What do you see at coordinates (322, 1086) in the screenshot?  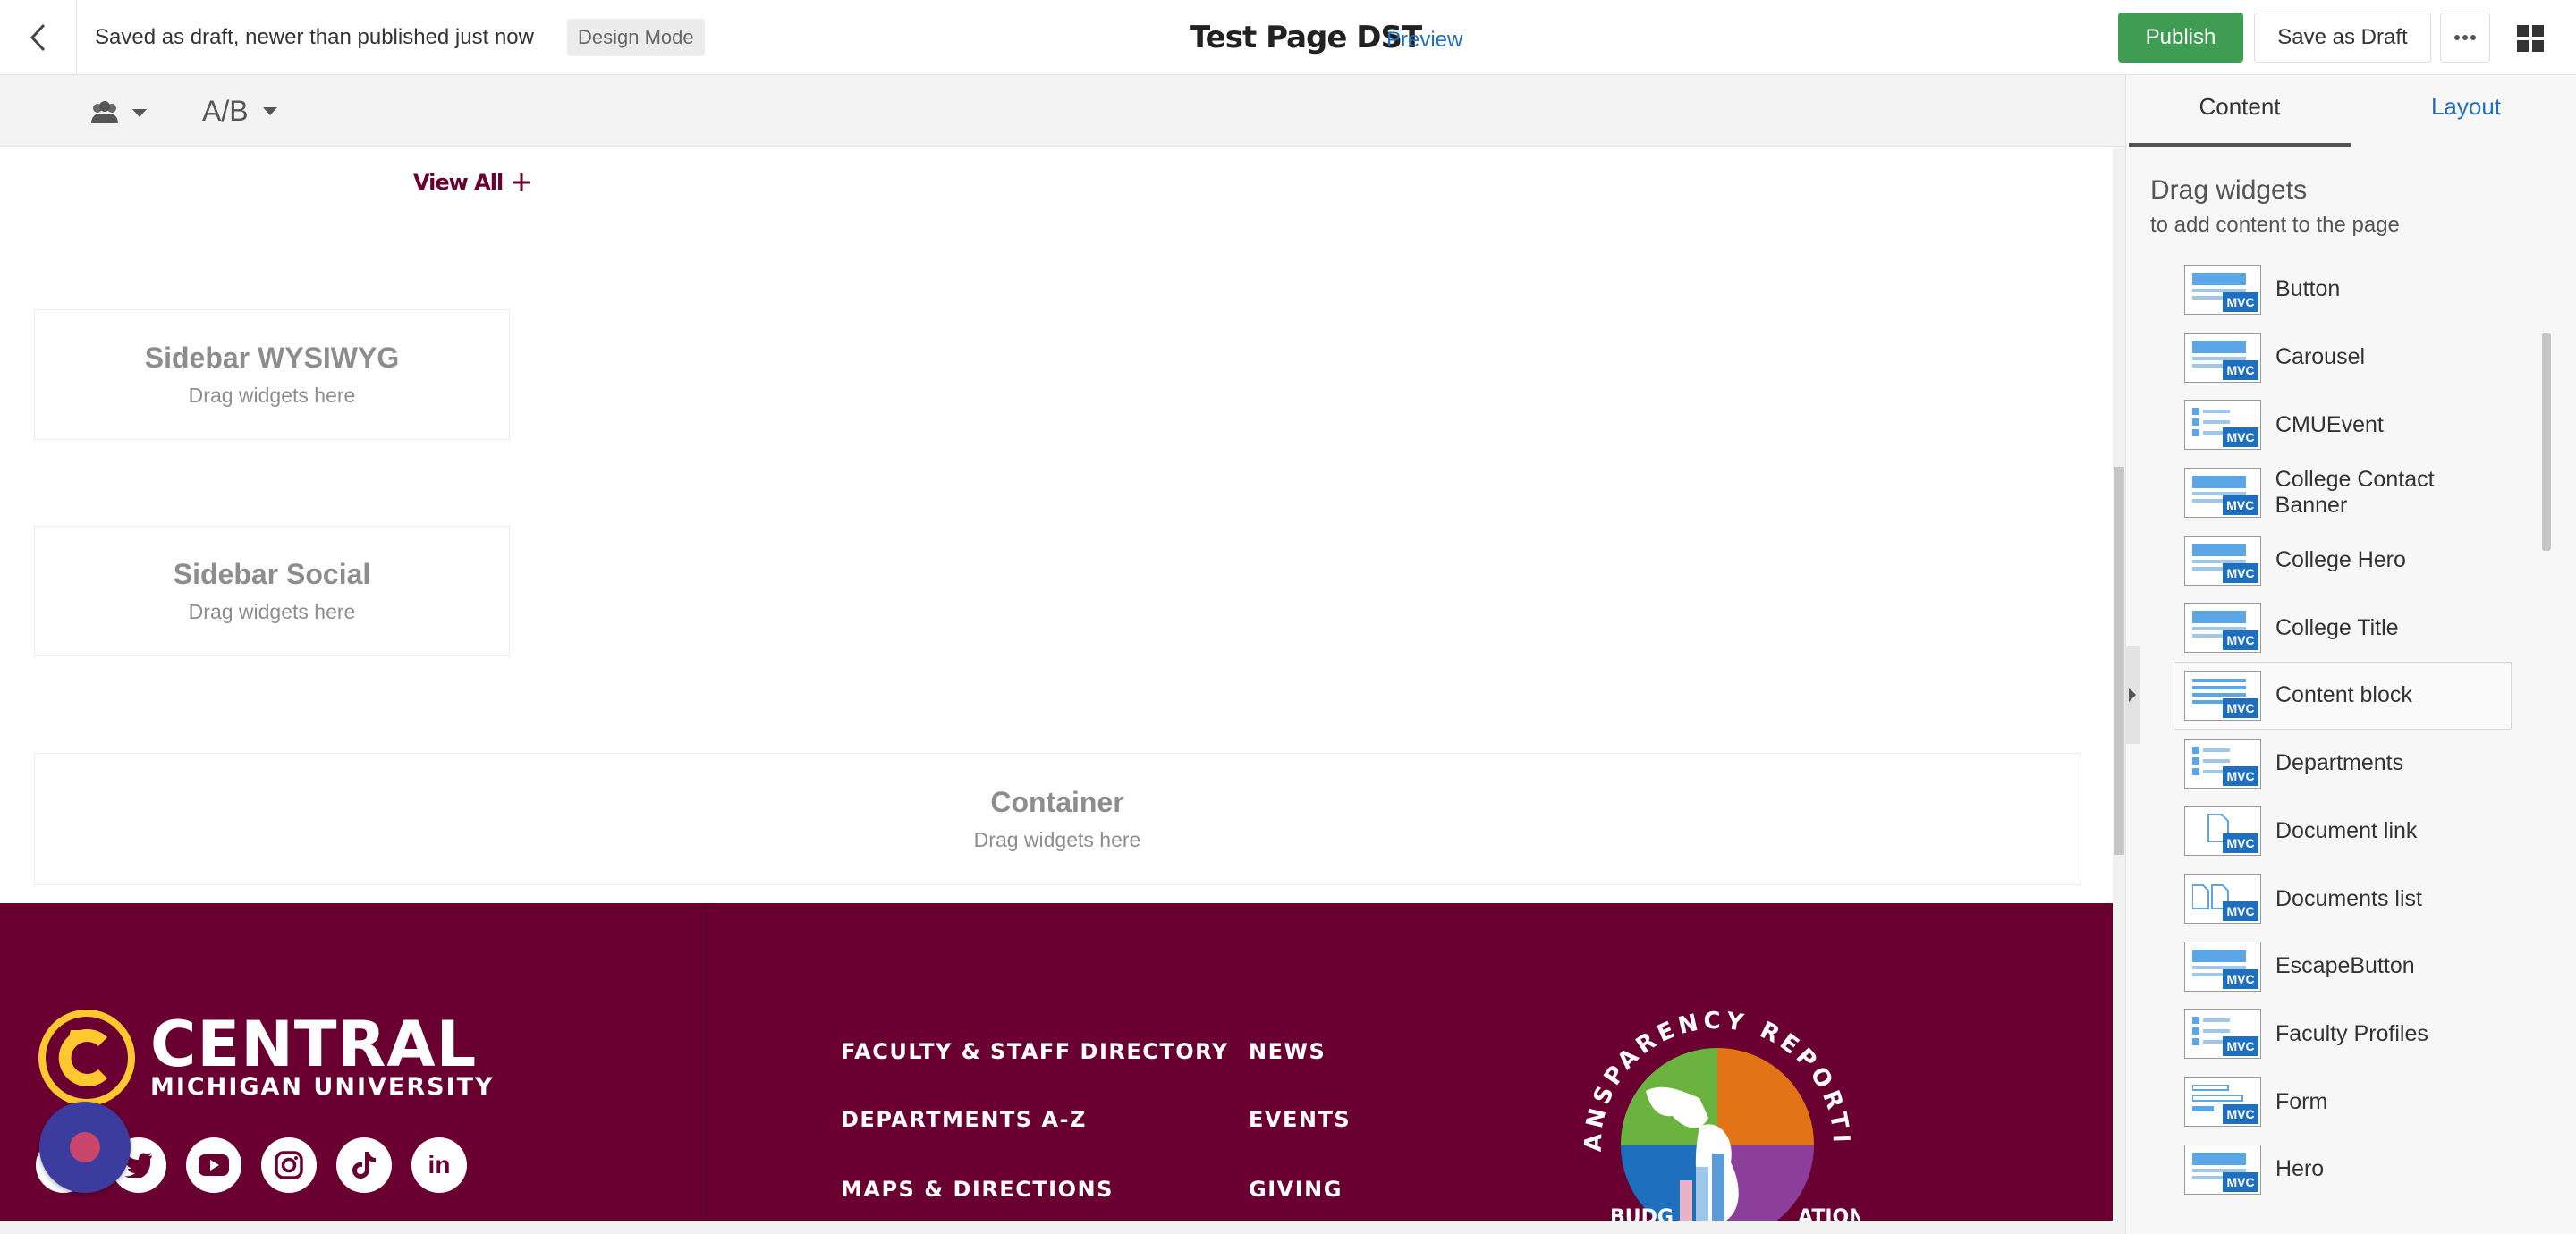 I see `logo-line-2: MICHIGAN UNIVERSITY` at bounding box center [322, 1086].